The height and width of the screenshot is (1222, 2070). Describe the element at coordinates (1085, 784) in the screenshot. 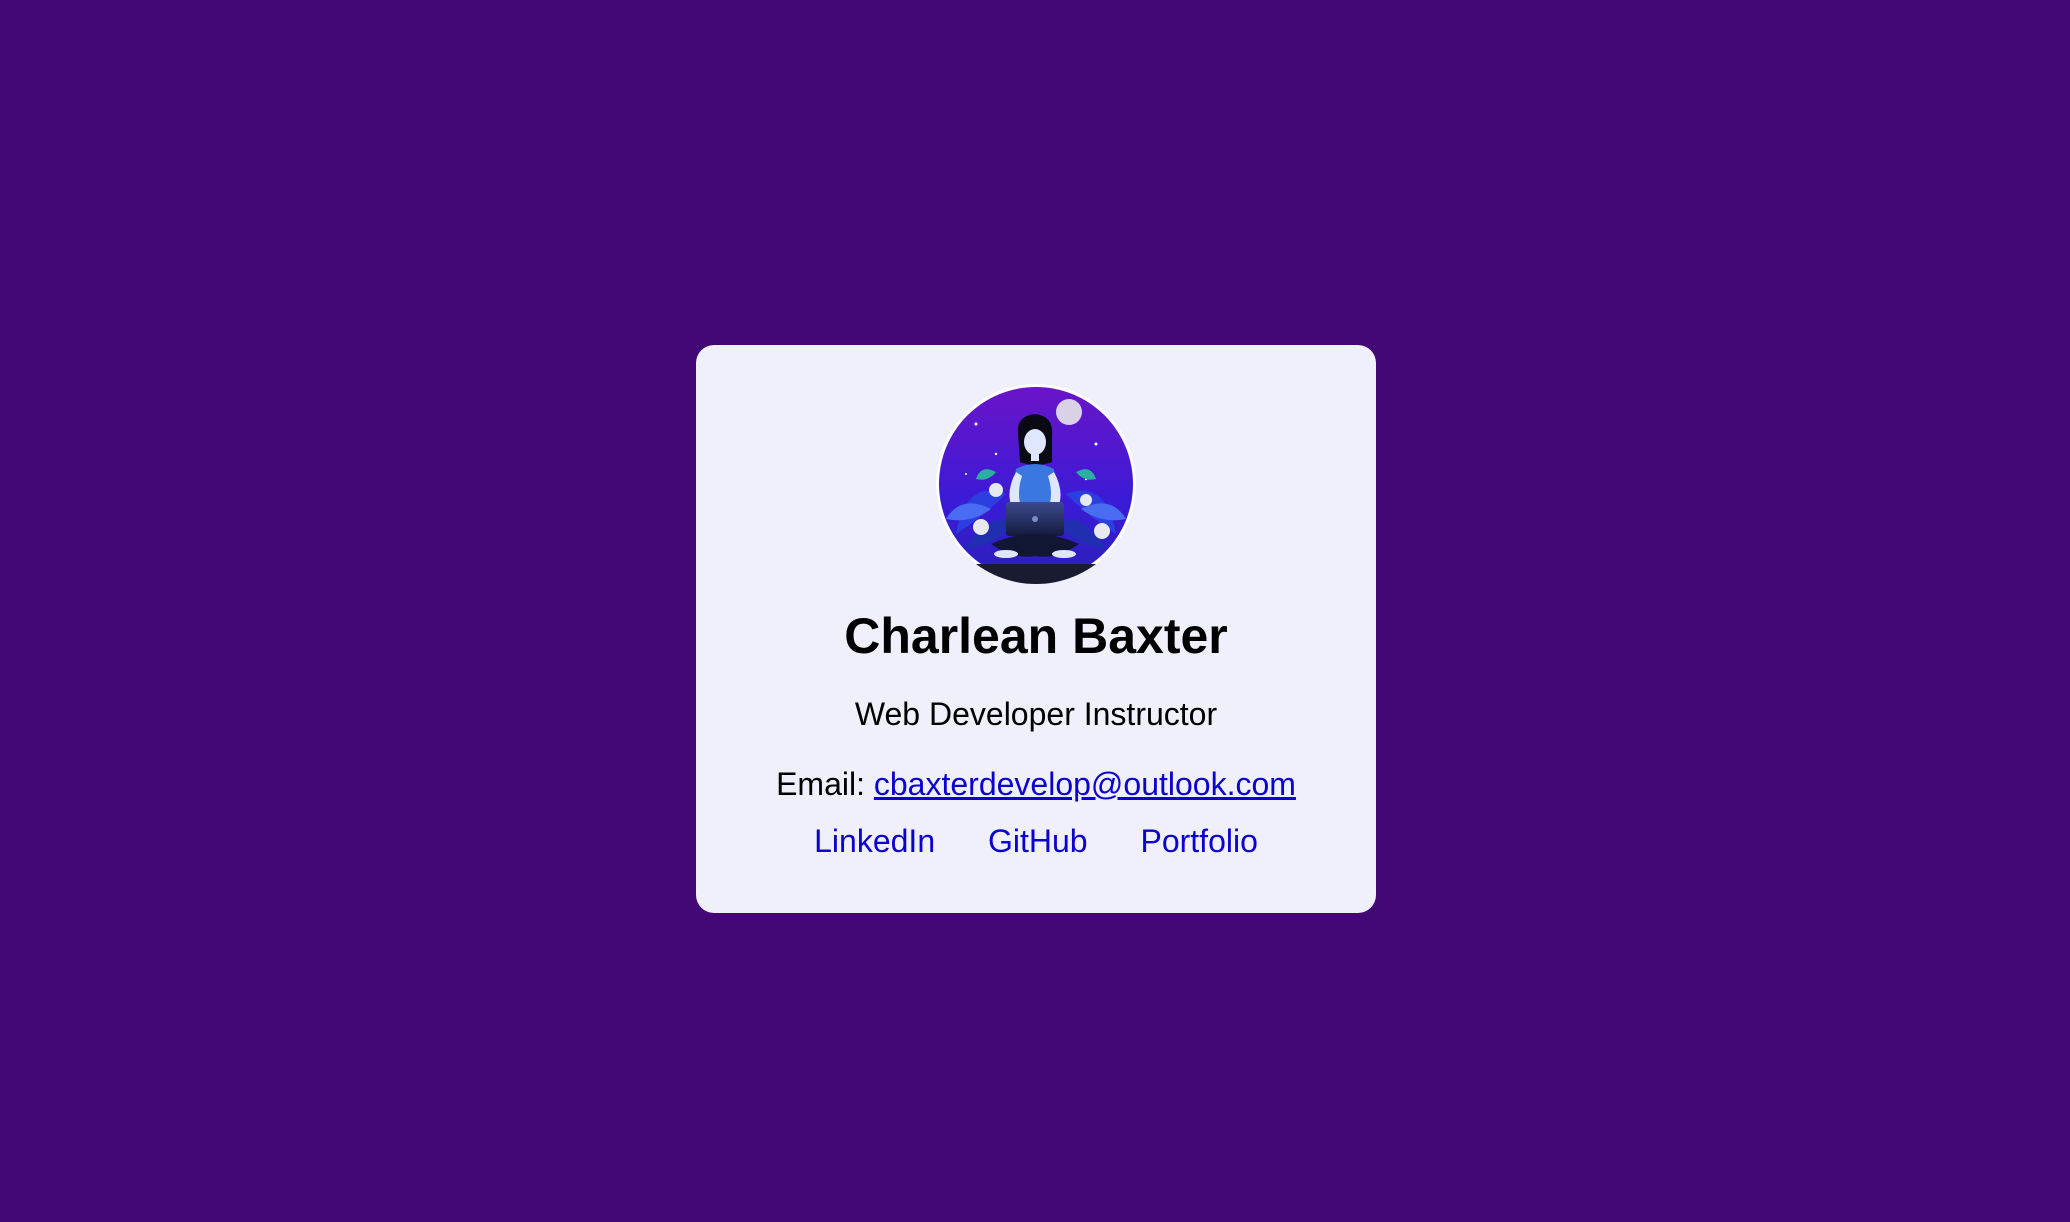

I see `email-link: cbaxterdevelop@outlook.com` at that location.